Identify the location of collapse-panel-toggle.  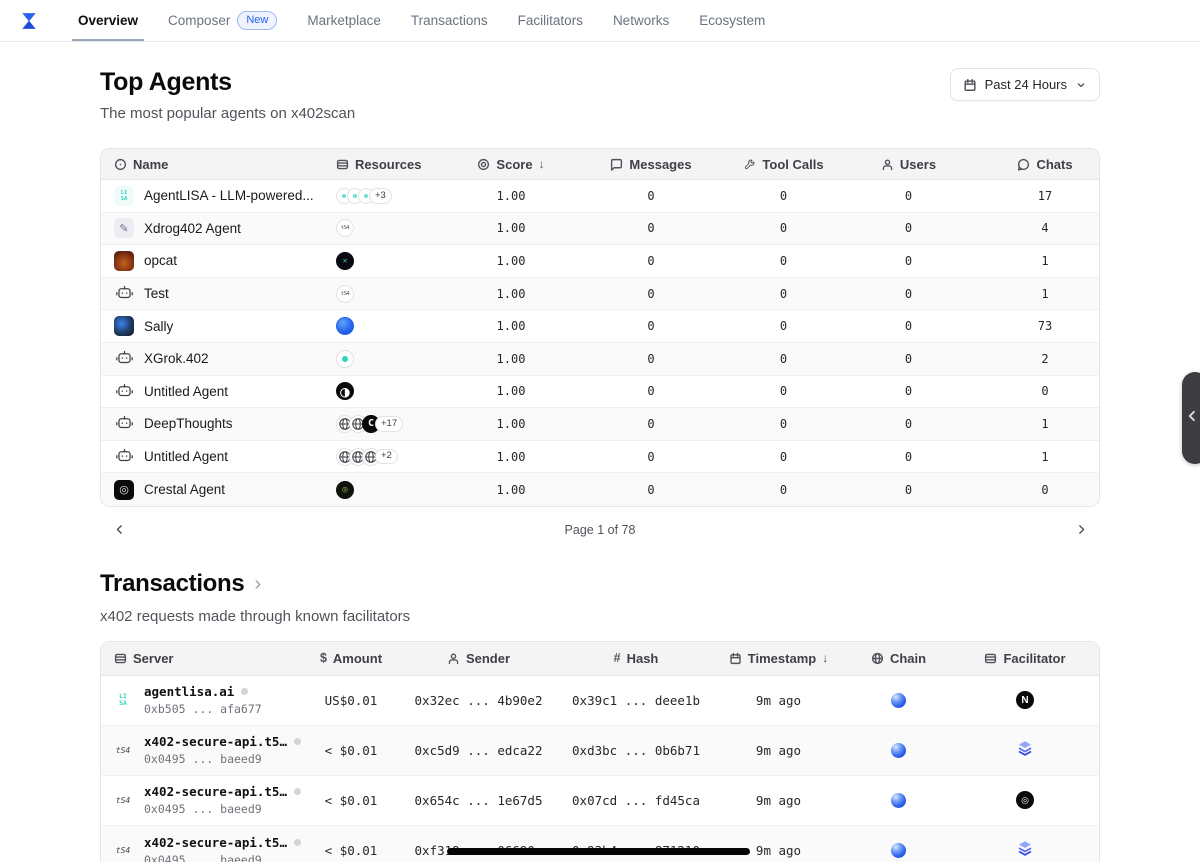
(1191, 418).